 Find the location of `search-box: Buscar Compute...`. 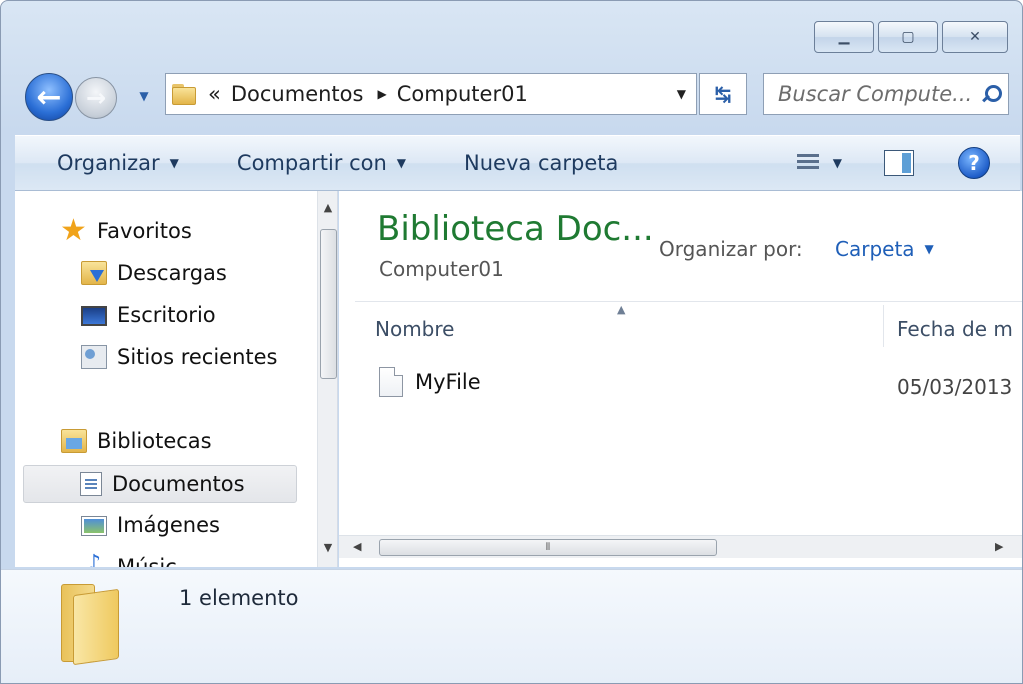

search-box: Buscar Compute... is located at coordinates (886, 94).